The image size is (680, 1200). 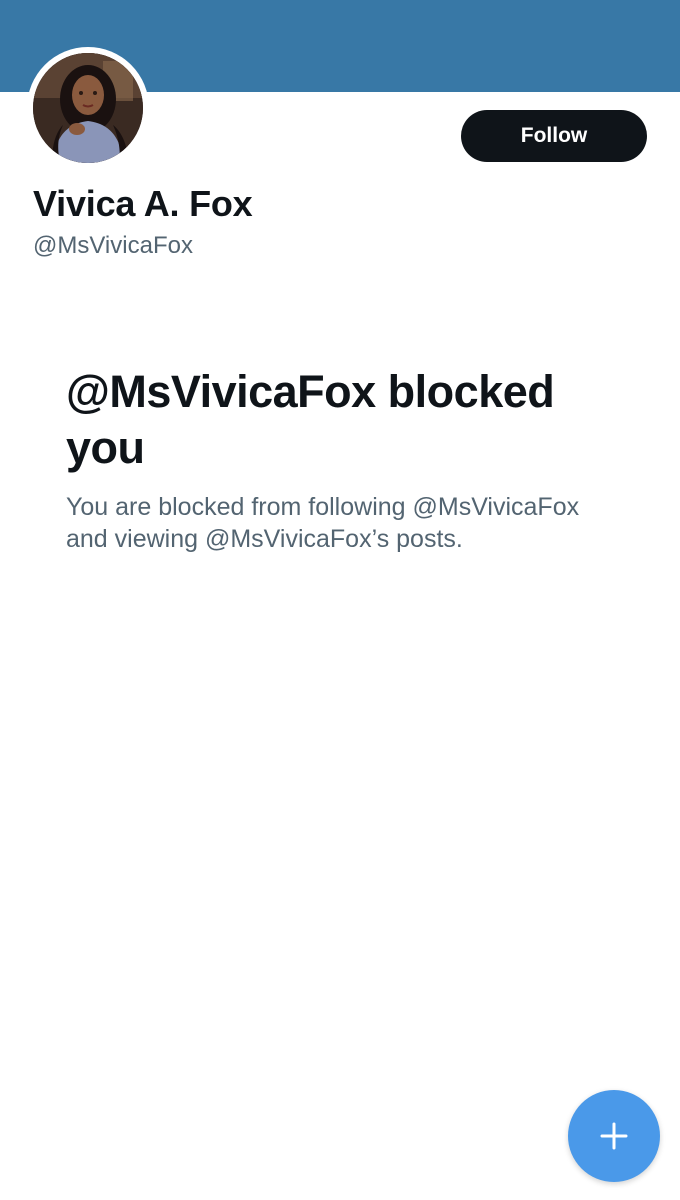 I want to click on blocked-title: @MsVivicaFox blocked you, so click(x=310, y=419).